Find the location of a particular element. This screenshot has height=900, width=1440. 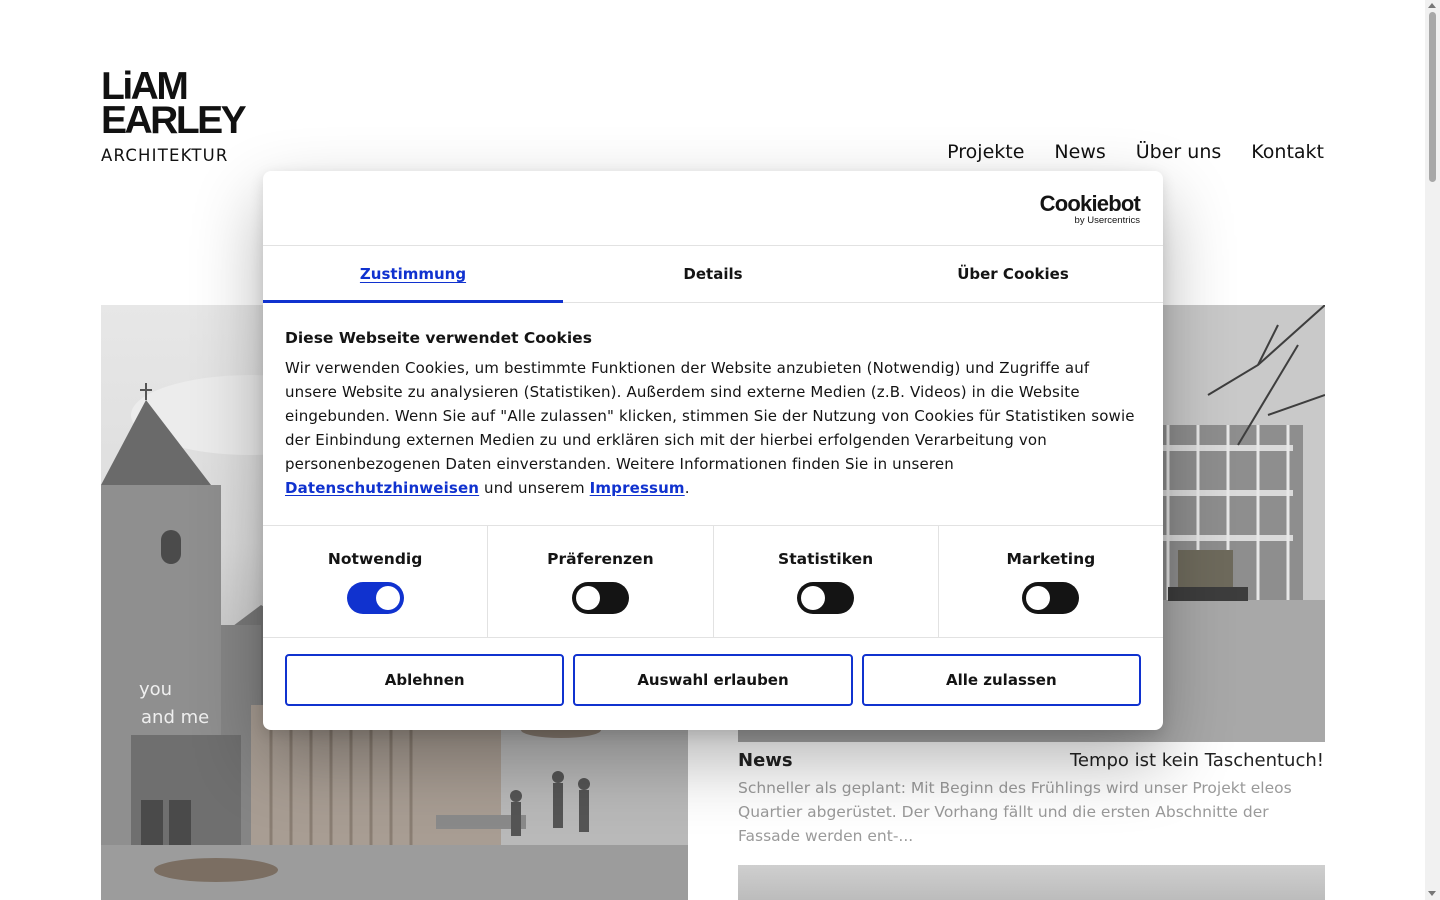

toggle-statistiken is located at coordinates (826, 598).